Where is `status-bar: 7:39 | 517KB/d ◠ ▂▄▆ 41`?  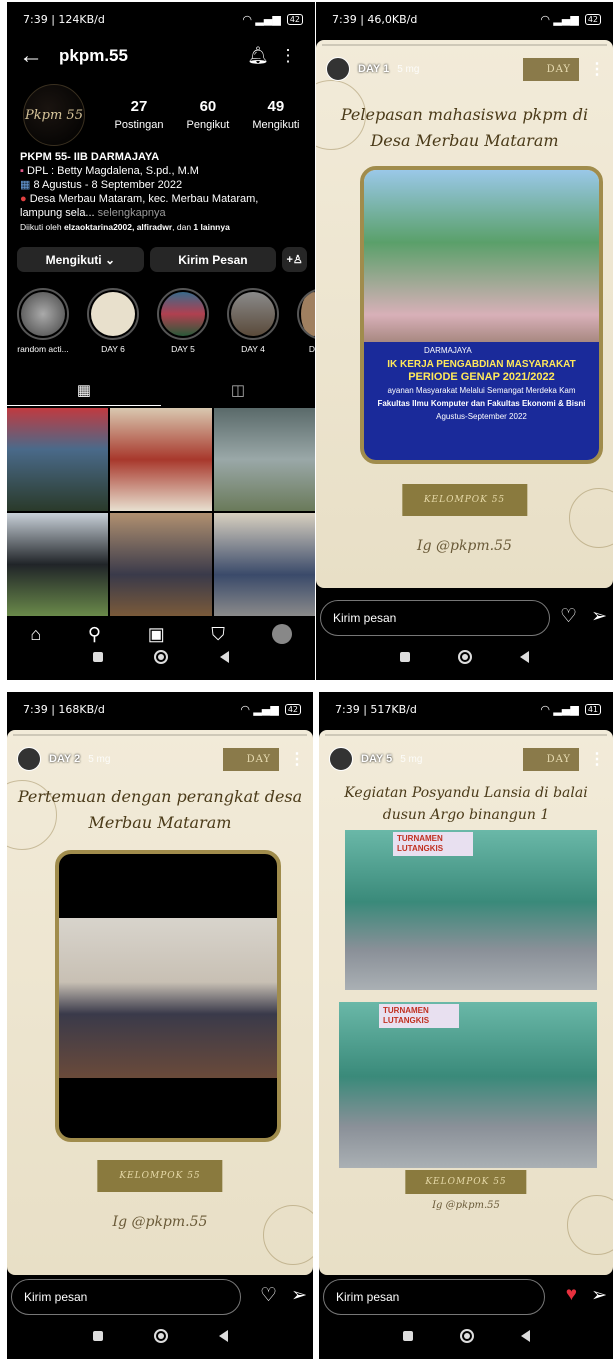 status-bar: 7:39 | 517KB/d ◠ ▂▄▆ 41 is located at coordinates (466, 709).